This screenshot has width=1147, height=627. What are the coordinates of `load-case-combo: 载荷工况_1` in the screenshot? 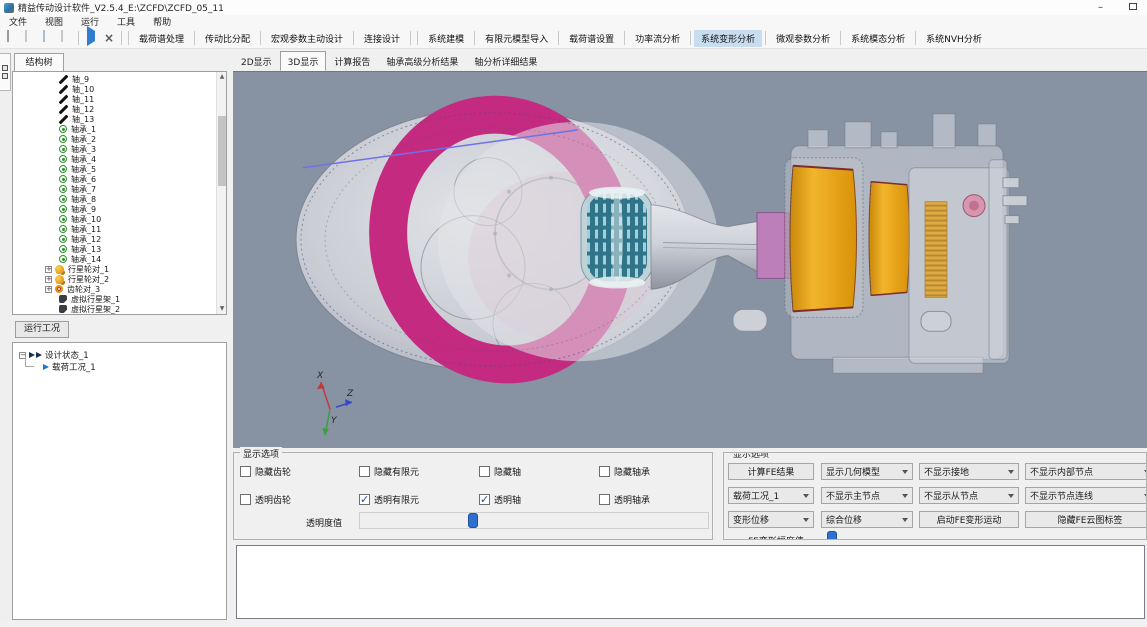 It's located at (771, 495).